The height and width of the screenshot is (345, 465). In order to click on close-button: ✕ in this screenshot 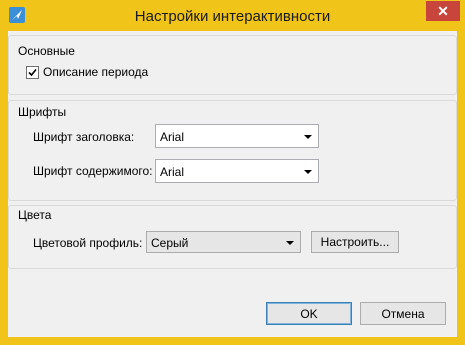, I will do `click(443, 11)`.